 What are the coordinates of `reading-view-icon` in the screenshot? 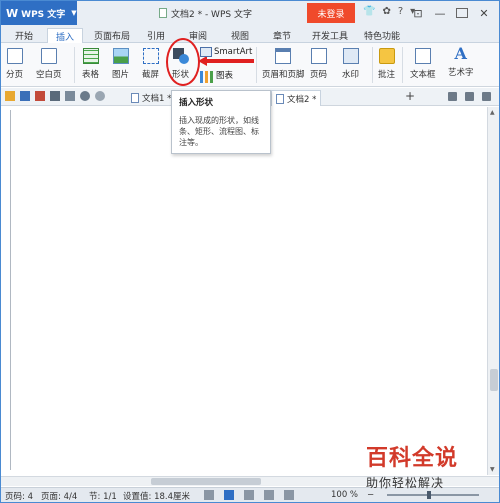 It's located at (289, 495).